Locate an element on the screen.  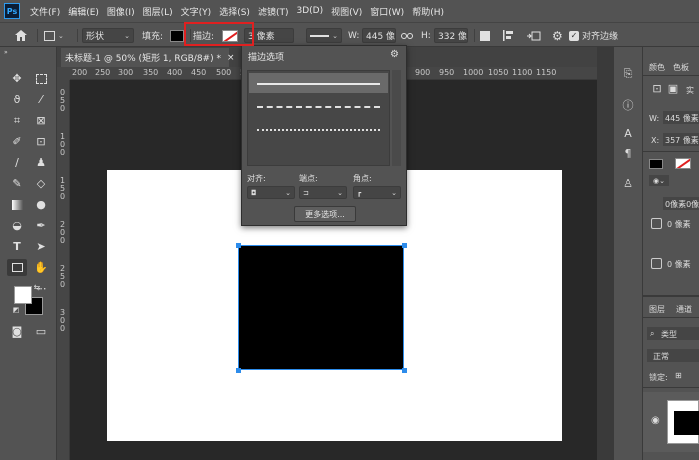
align-edges-checkbox: ✓ 对齐边缘 is located at coordinates (593, 35).